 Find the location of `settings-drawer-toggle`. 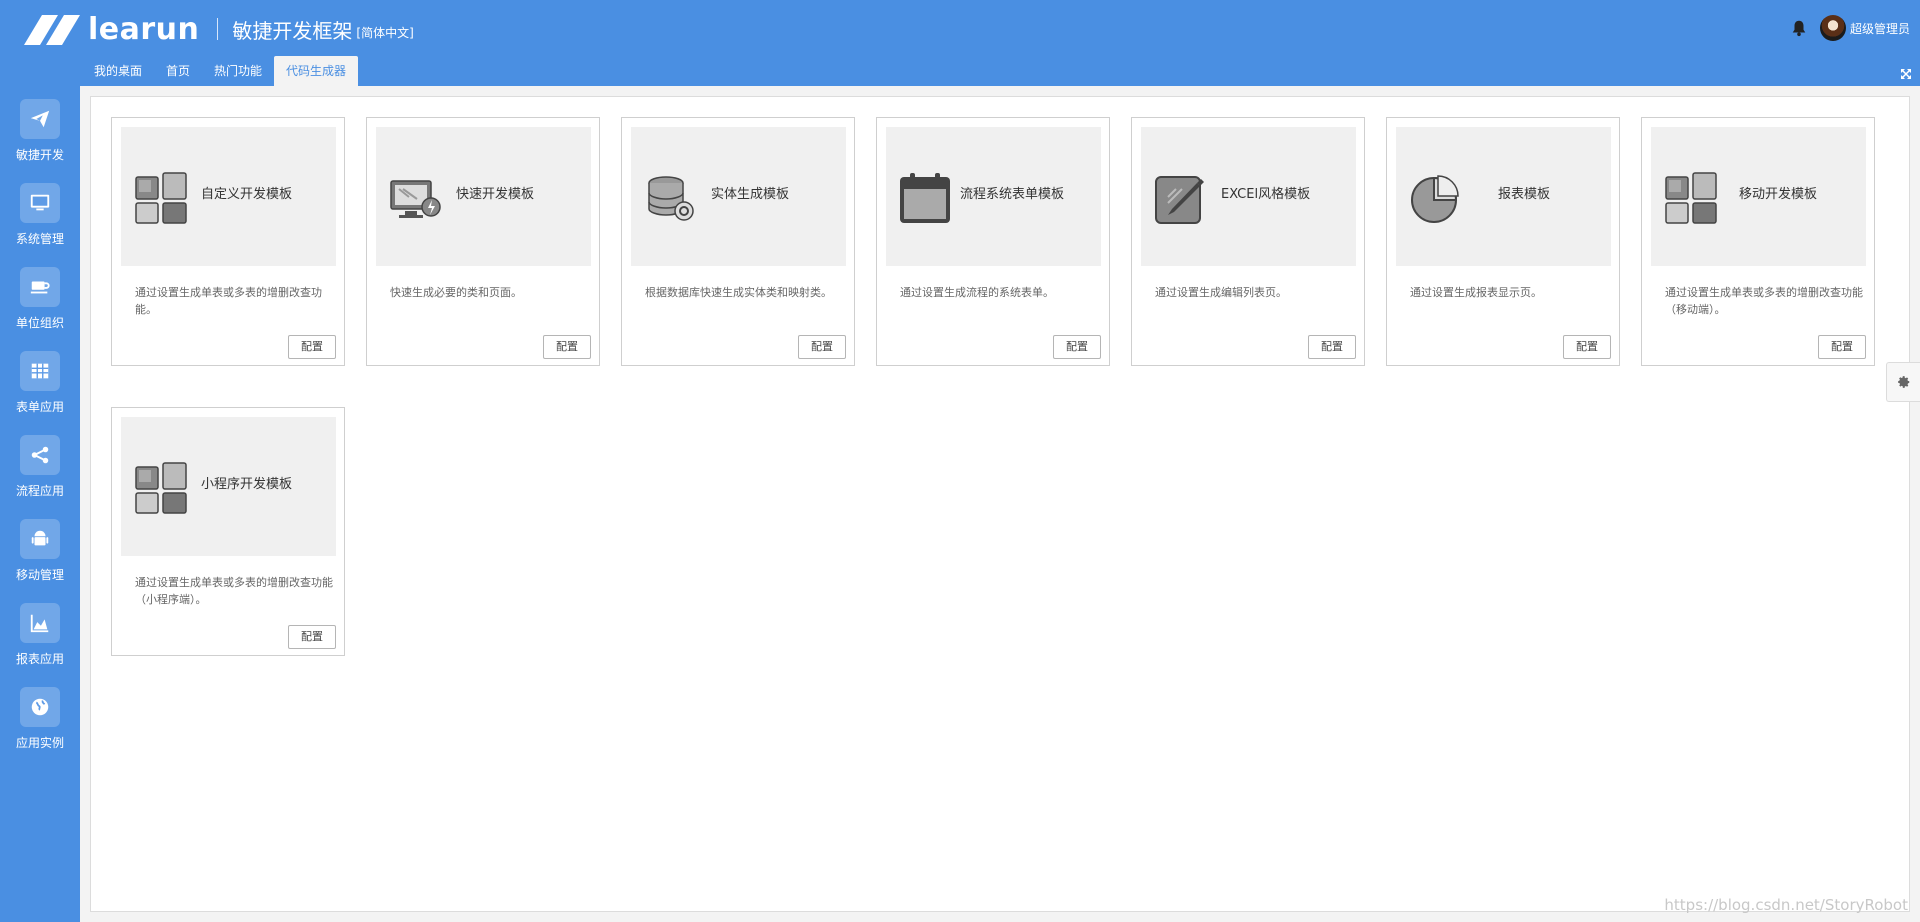

settings-drawer-toggle is located at coordinates (1903, 382).